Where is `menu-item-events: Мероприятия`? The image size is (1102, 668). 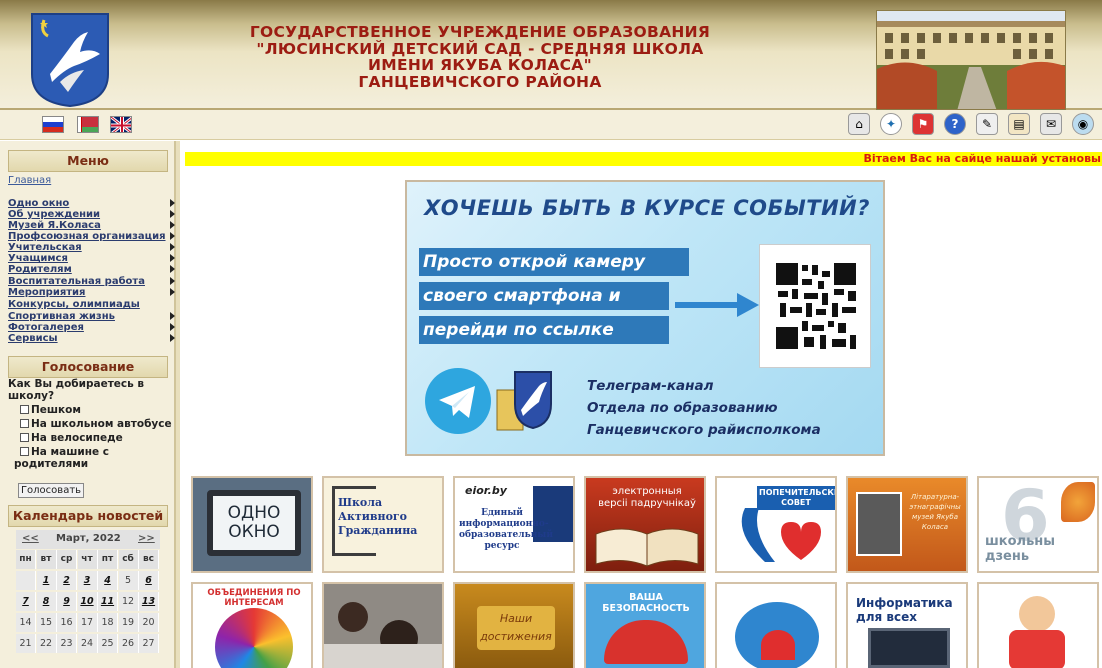
menu-item-events: Мероприятия is located at coordinates (46, 292).